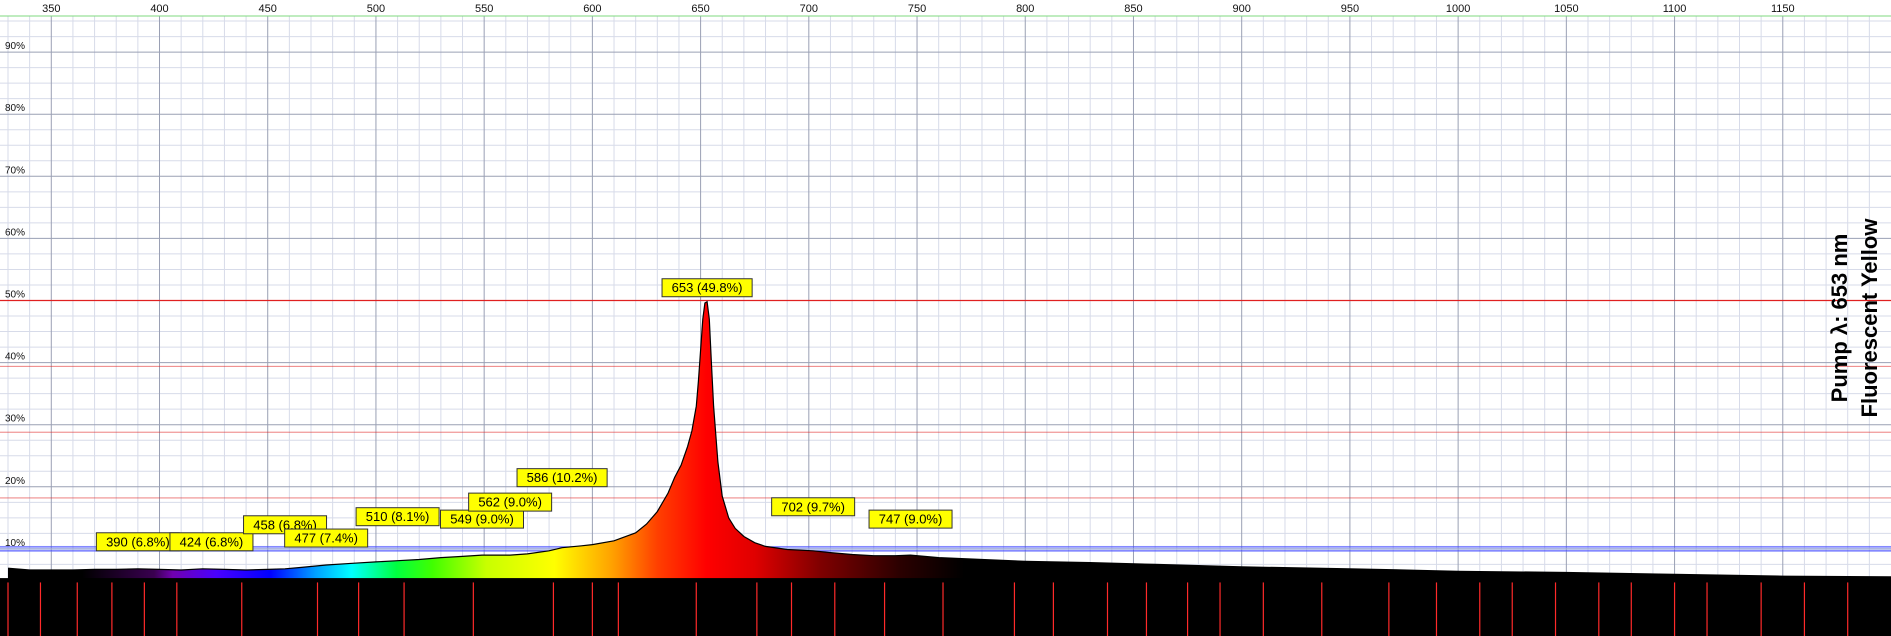  I want to click on peak-label: 702 (9.7%), so click(813, 507).